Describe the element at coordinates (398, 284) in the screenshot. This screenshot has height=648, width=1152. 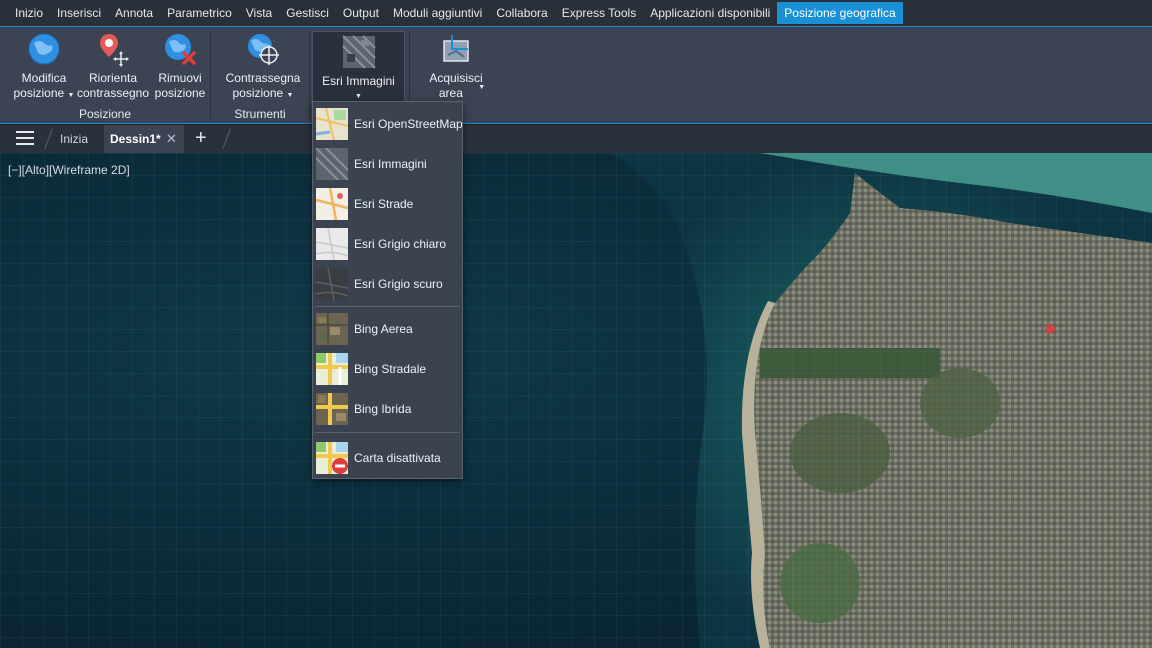
I see `dropdown-label: Esri Grigio scuro` at that location.